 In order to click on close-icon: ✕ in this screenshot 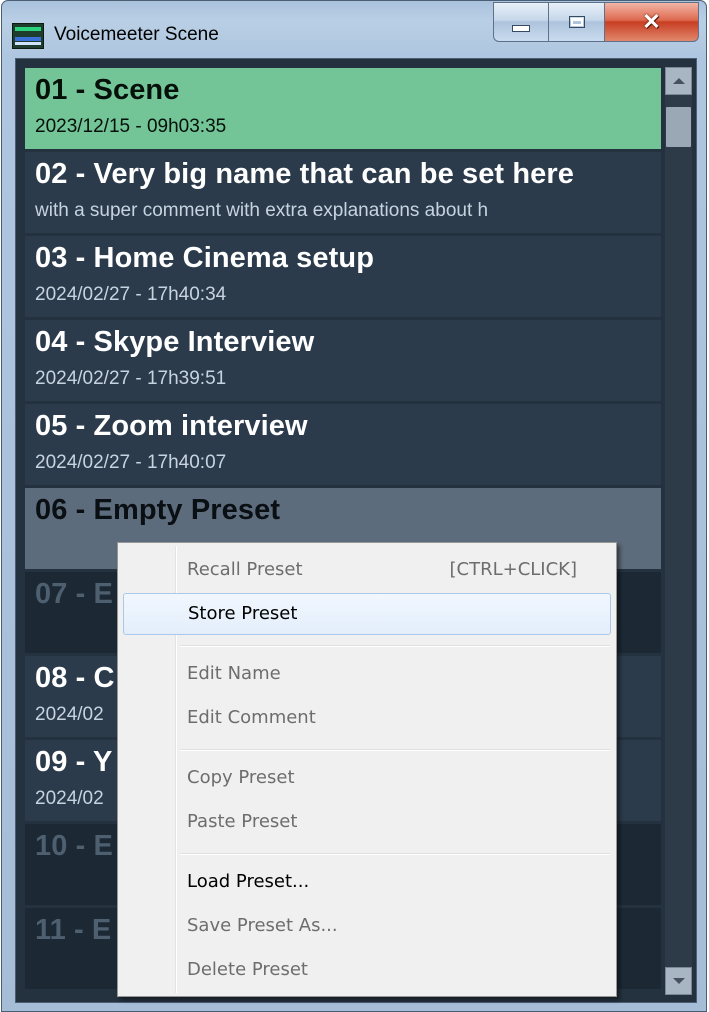, I will do `click(651, 21)`.